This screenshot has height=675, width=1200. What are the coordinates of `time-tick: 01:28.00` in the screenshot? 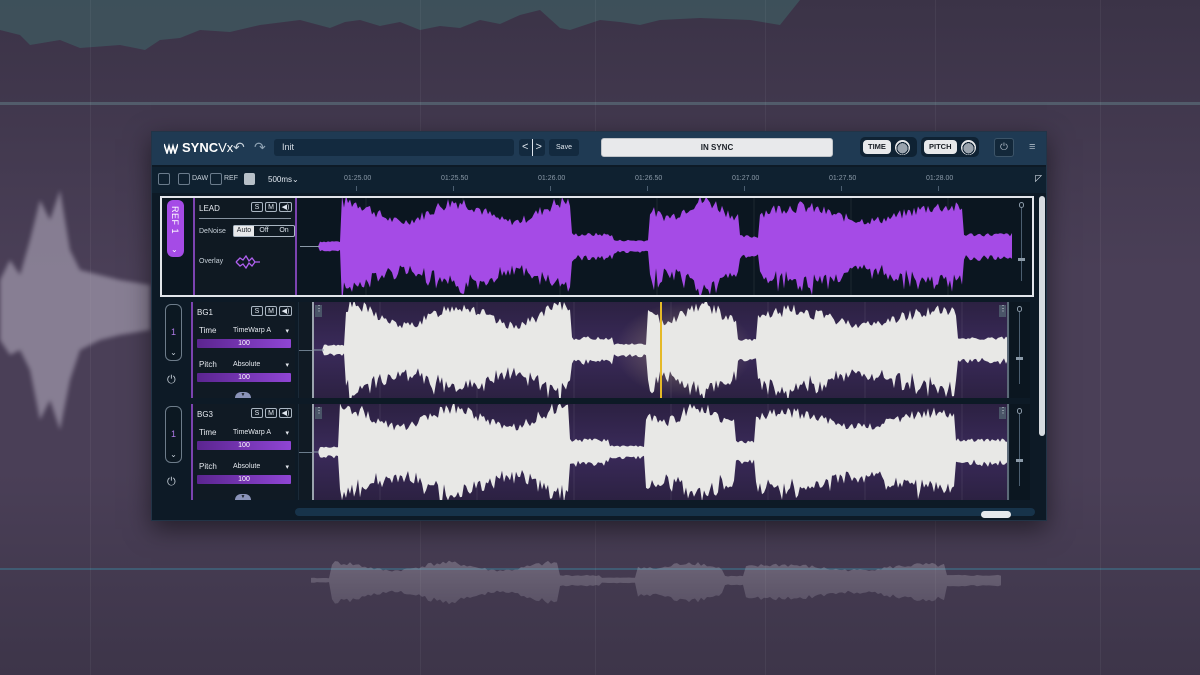 It's located at (940, 178).